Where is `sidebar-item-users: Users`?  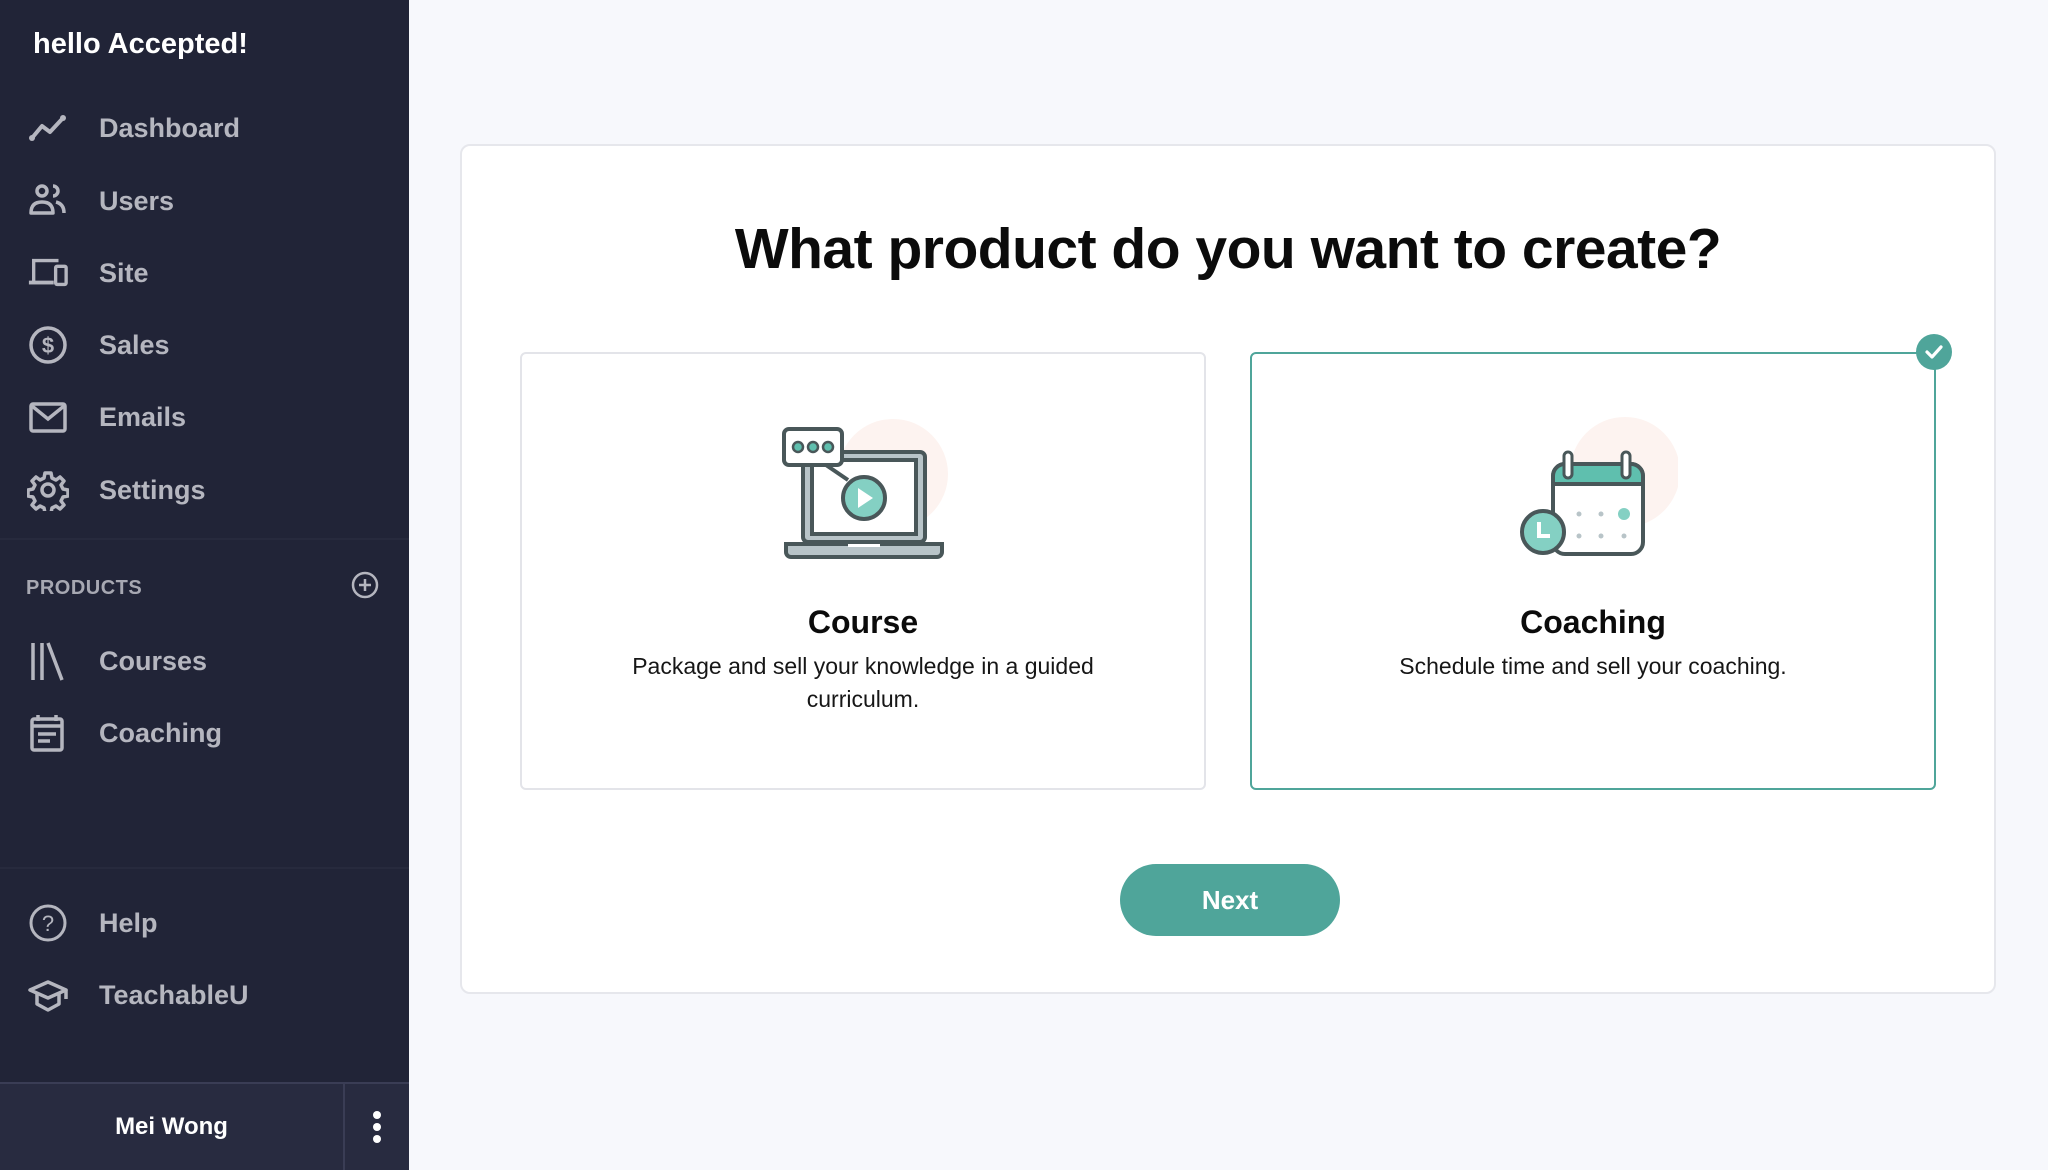
sidebar-item-users: Users is located at coordinates (204, 201).